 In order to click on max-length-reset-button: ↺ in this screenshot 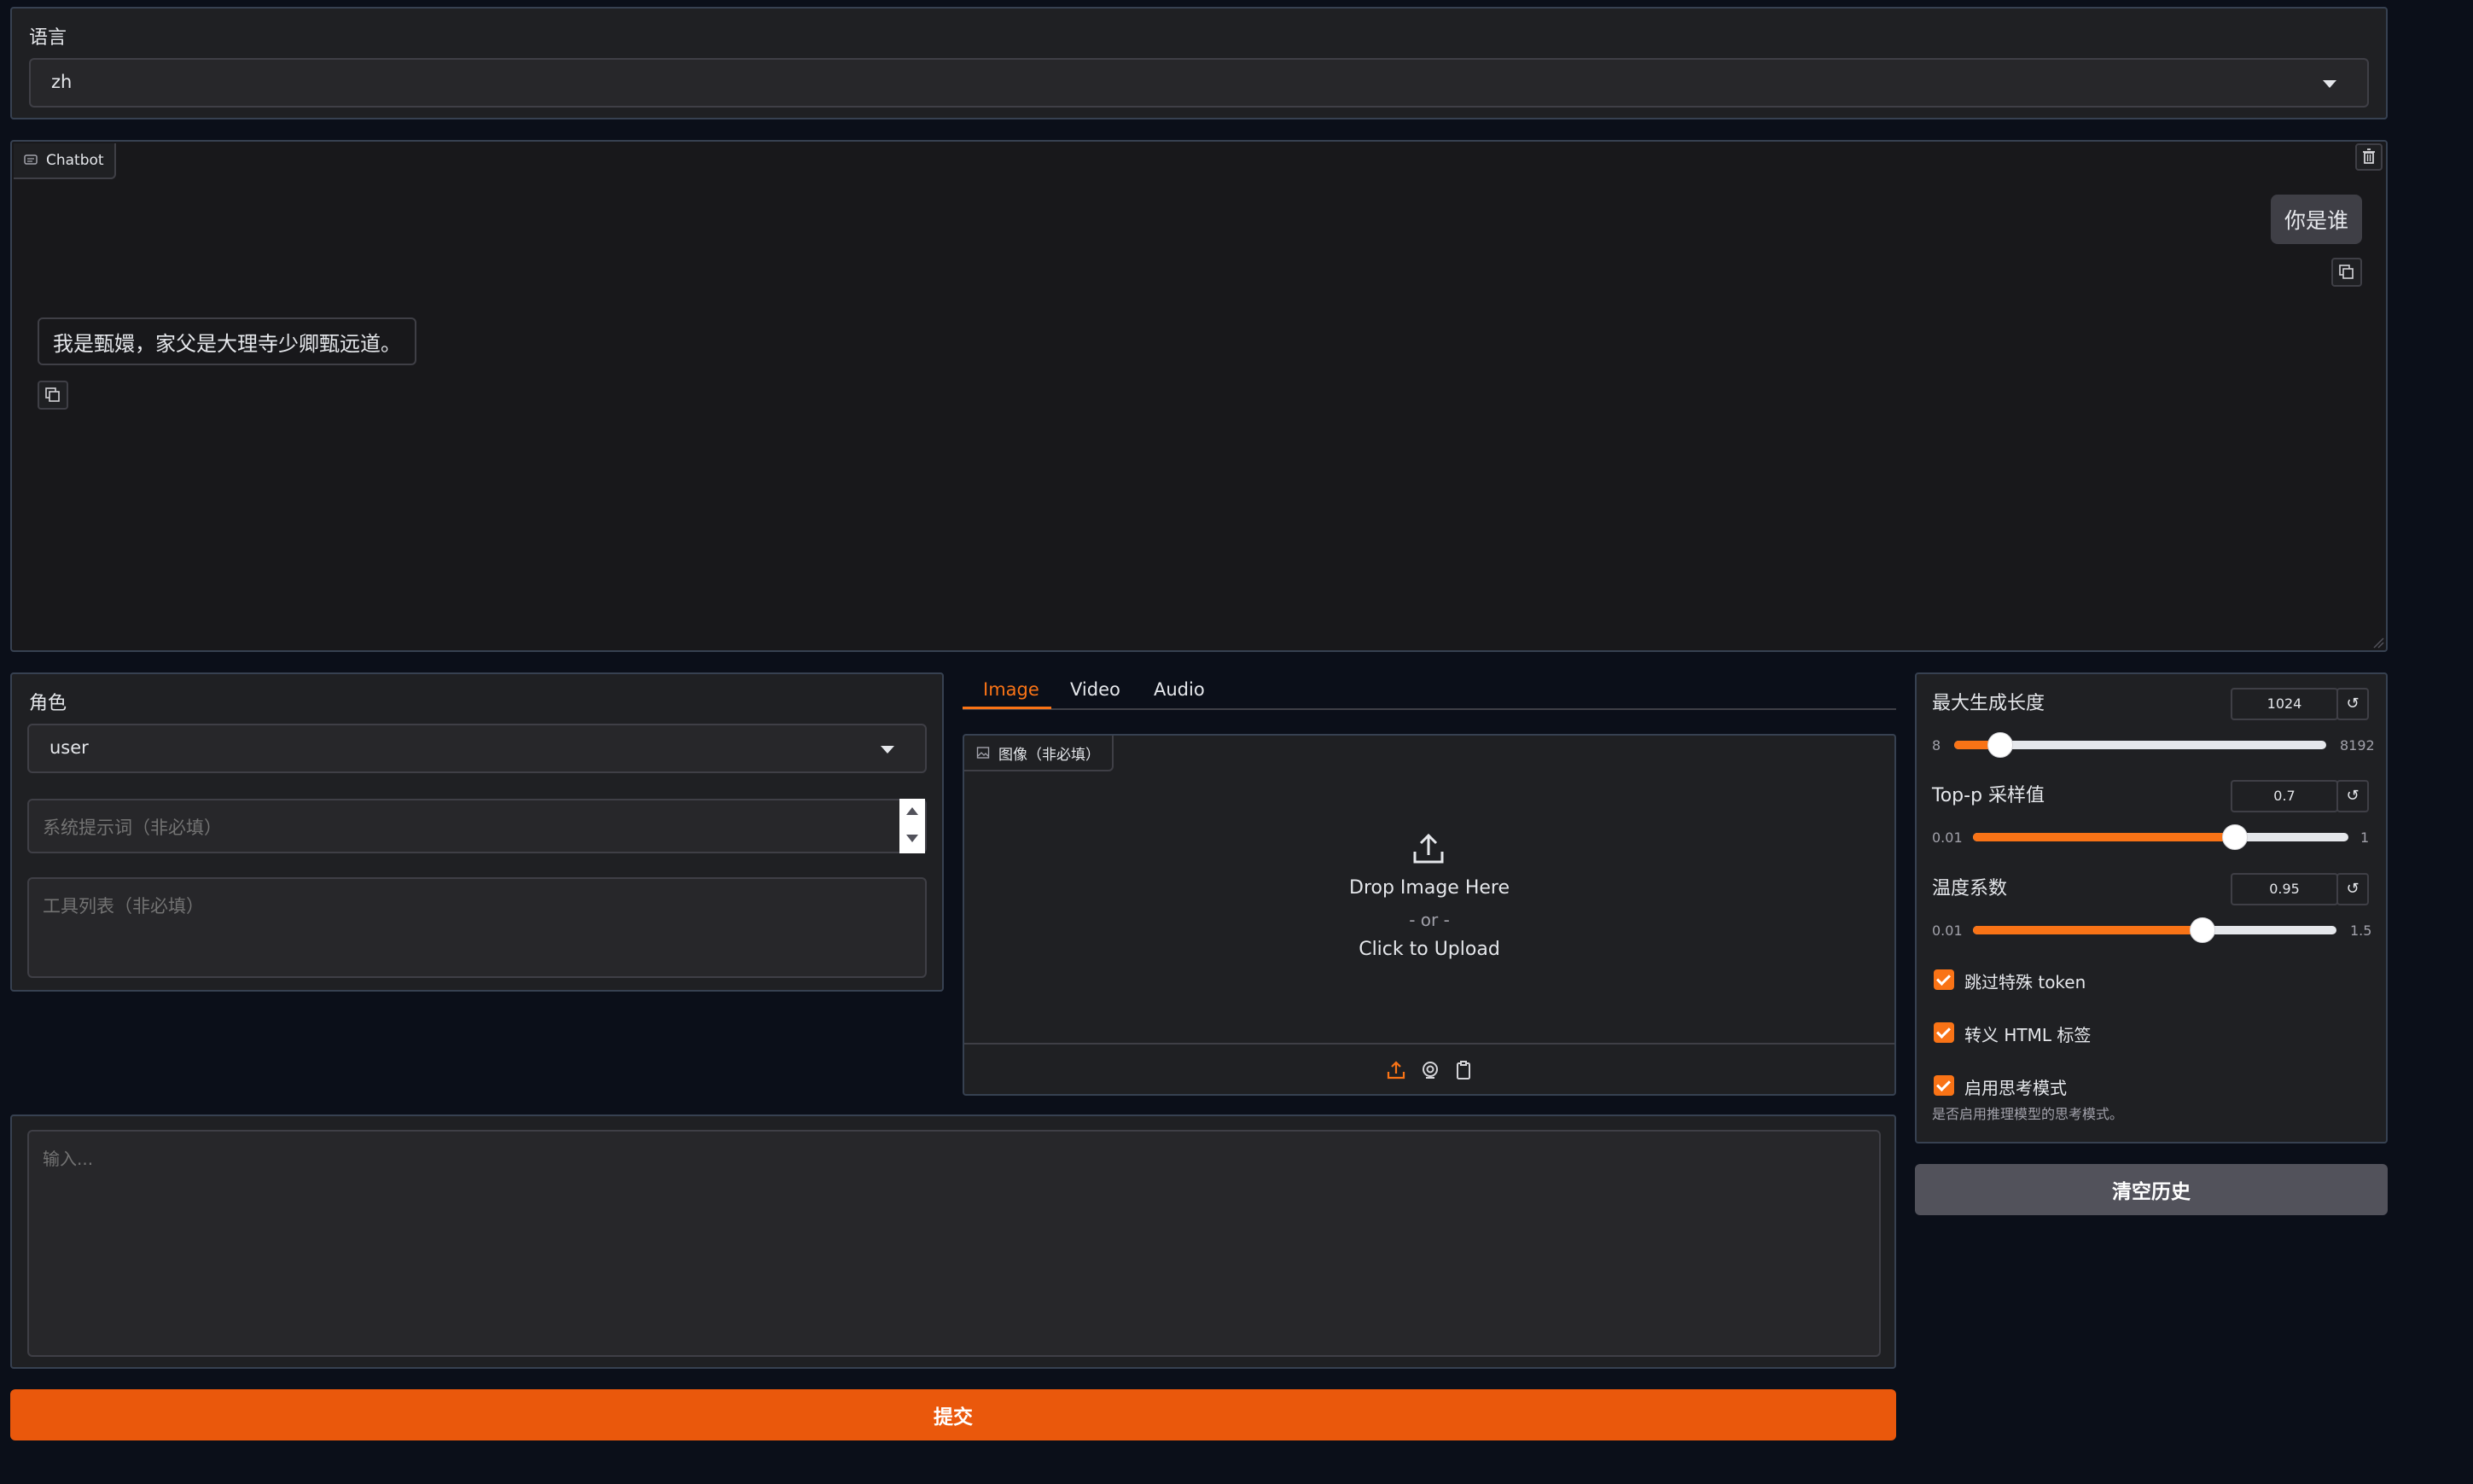, I will do `click(2352, 704)`.